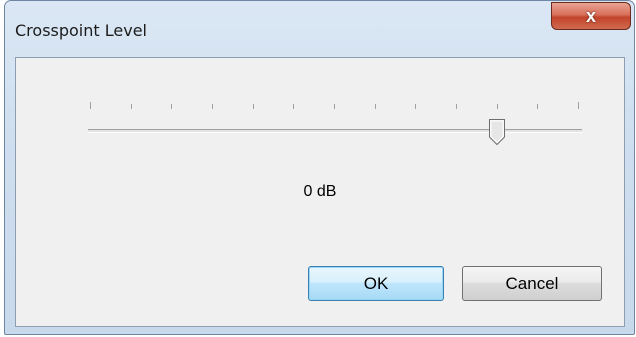  I want to click on close-button: x, so click(591, 16).